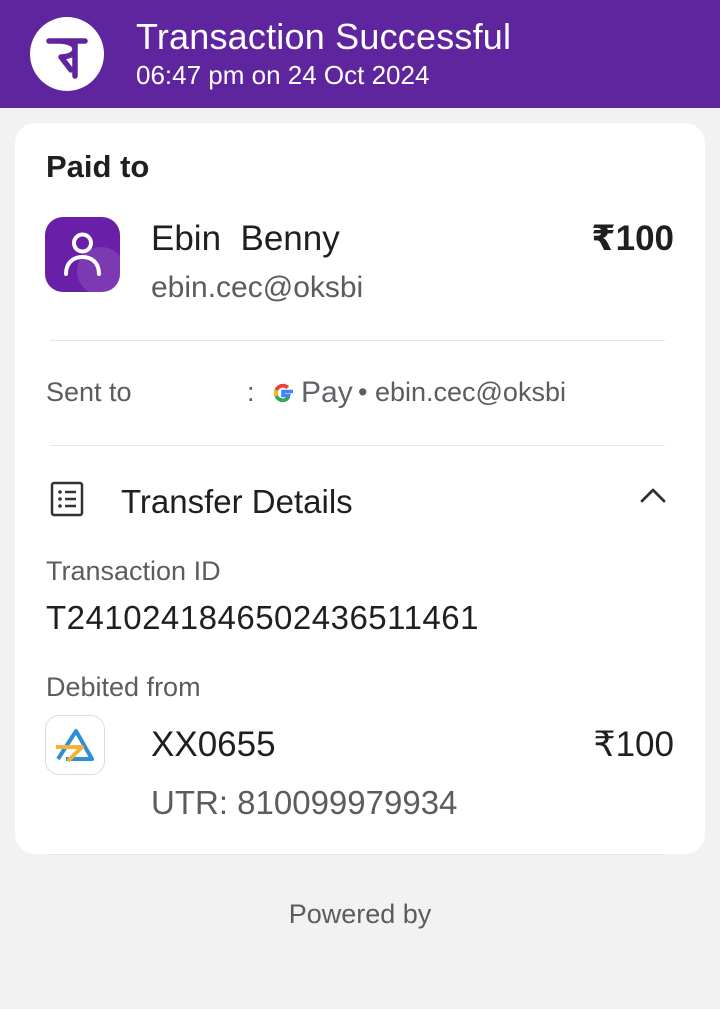  Describe the element at coordinates (283, 75) in the screenshot. I see `transaction-timestamp: 06:47 pm on 24 Oct 2024` at that location.